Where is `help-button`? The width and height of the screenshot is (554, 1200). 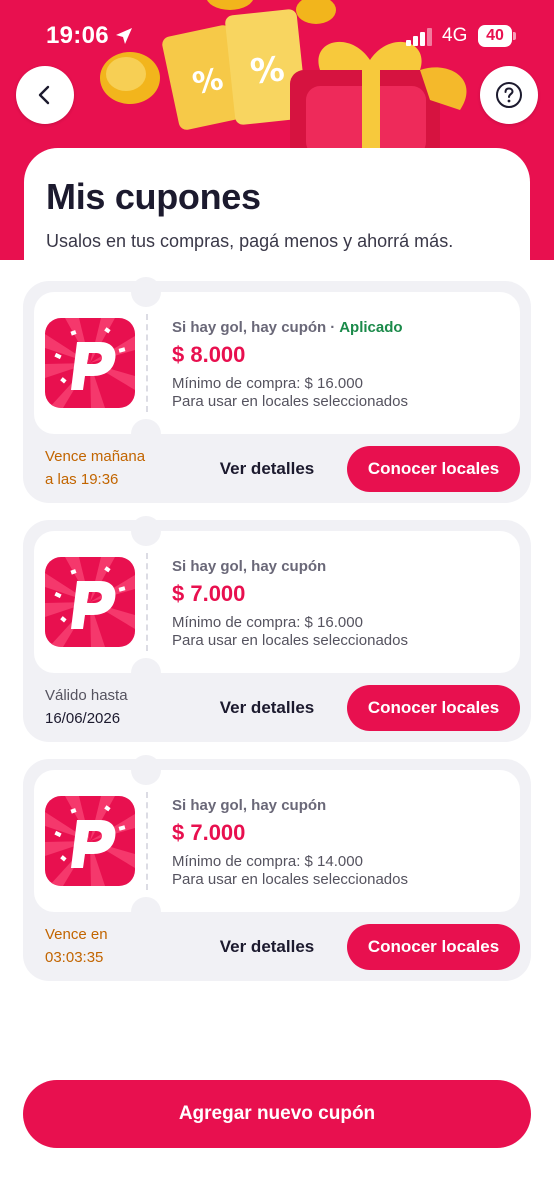
help-button is located at coordinates (509, 95).